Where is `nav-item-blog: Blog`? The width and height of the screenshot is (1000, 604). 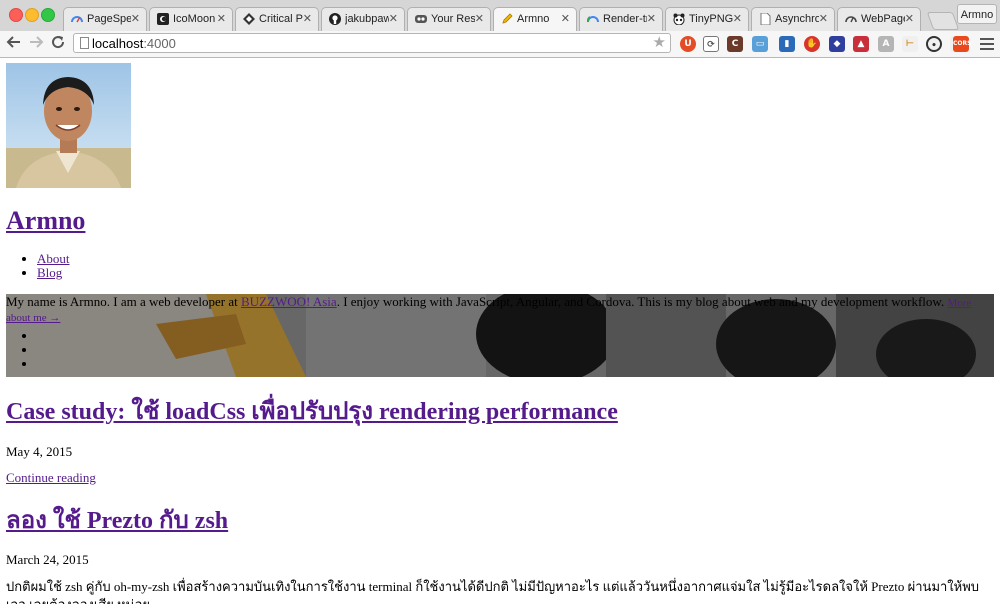 nav-item-blog: Blog is located at coordinates (53, 273).